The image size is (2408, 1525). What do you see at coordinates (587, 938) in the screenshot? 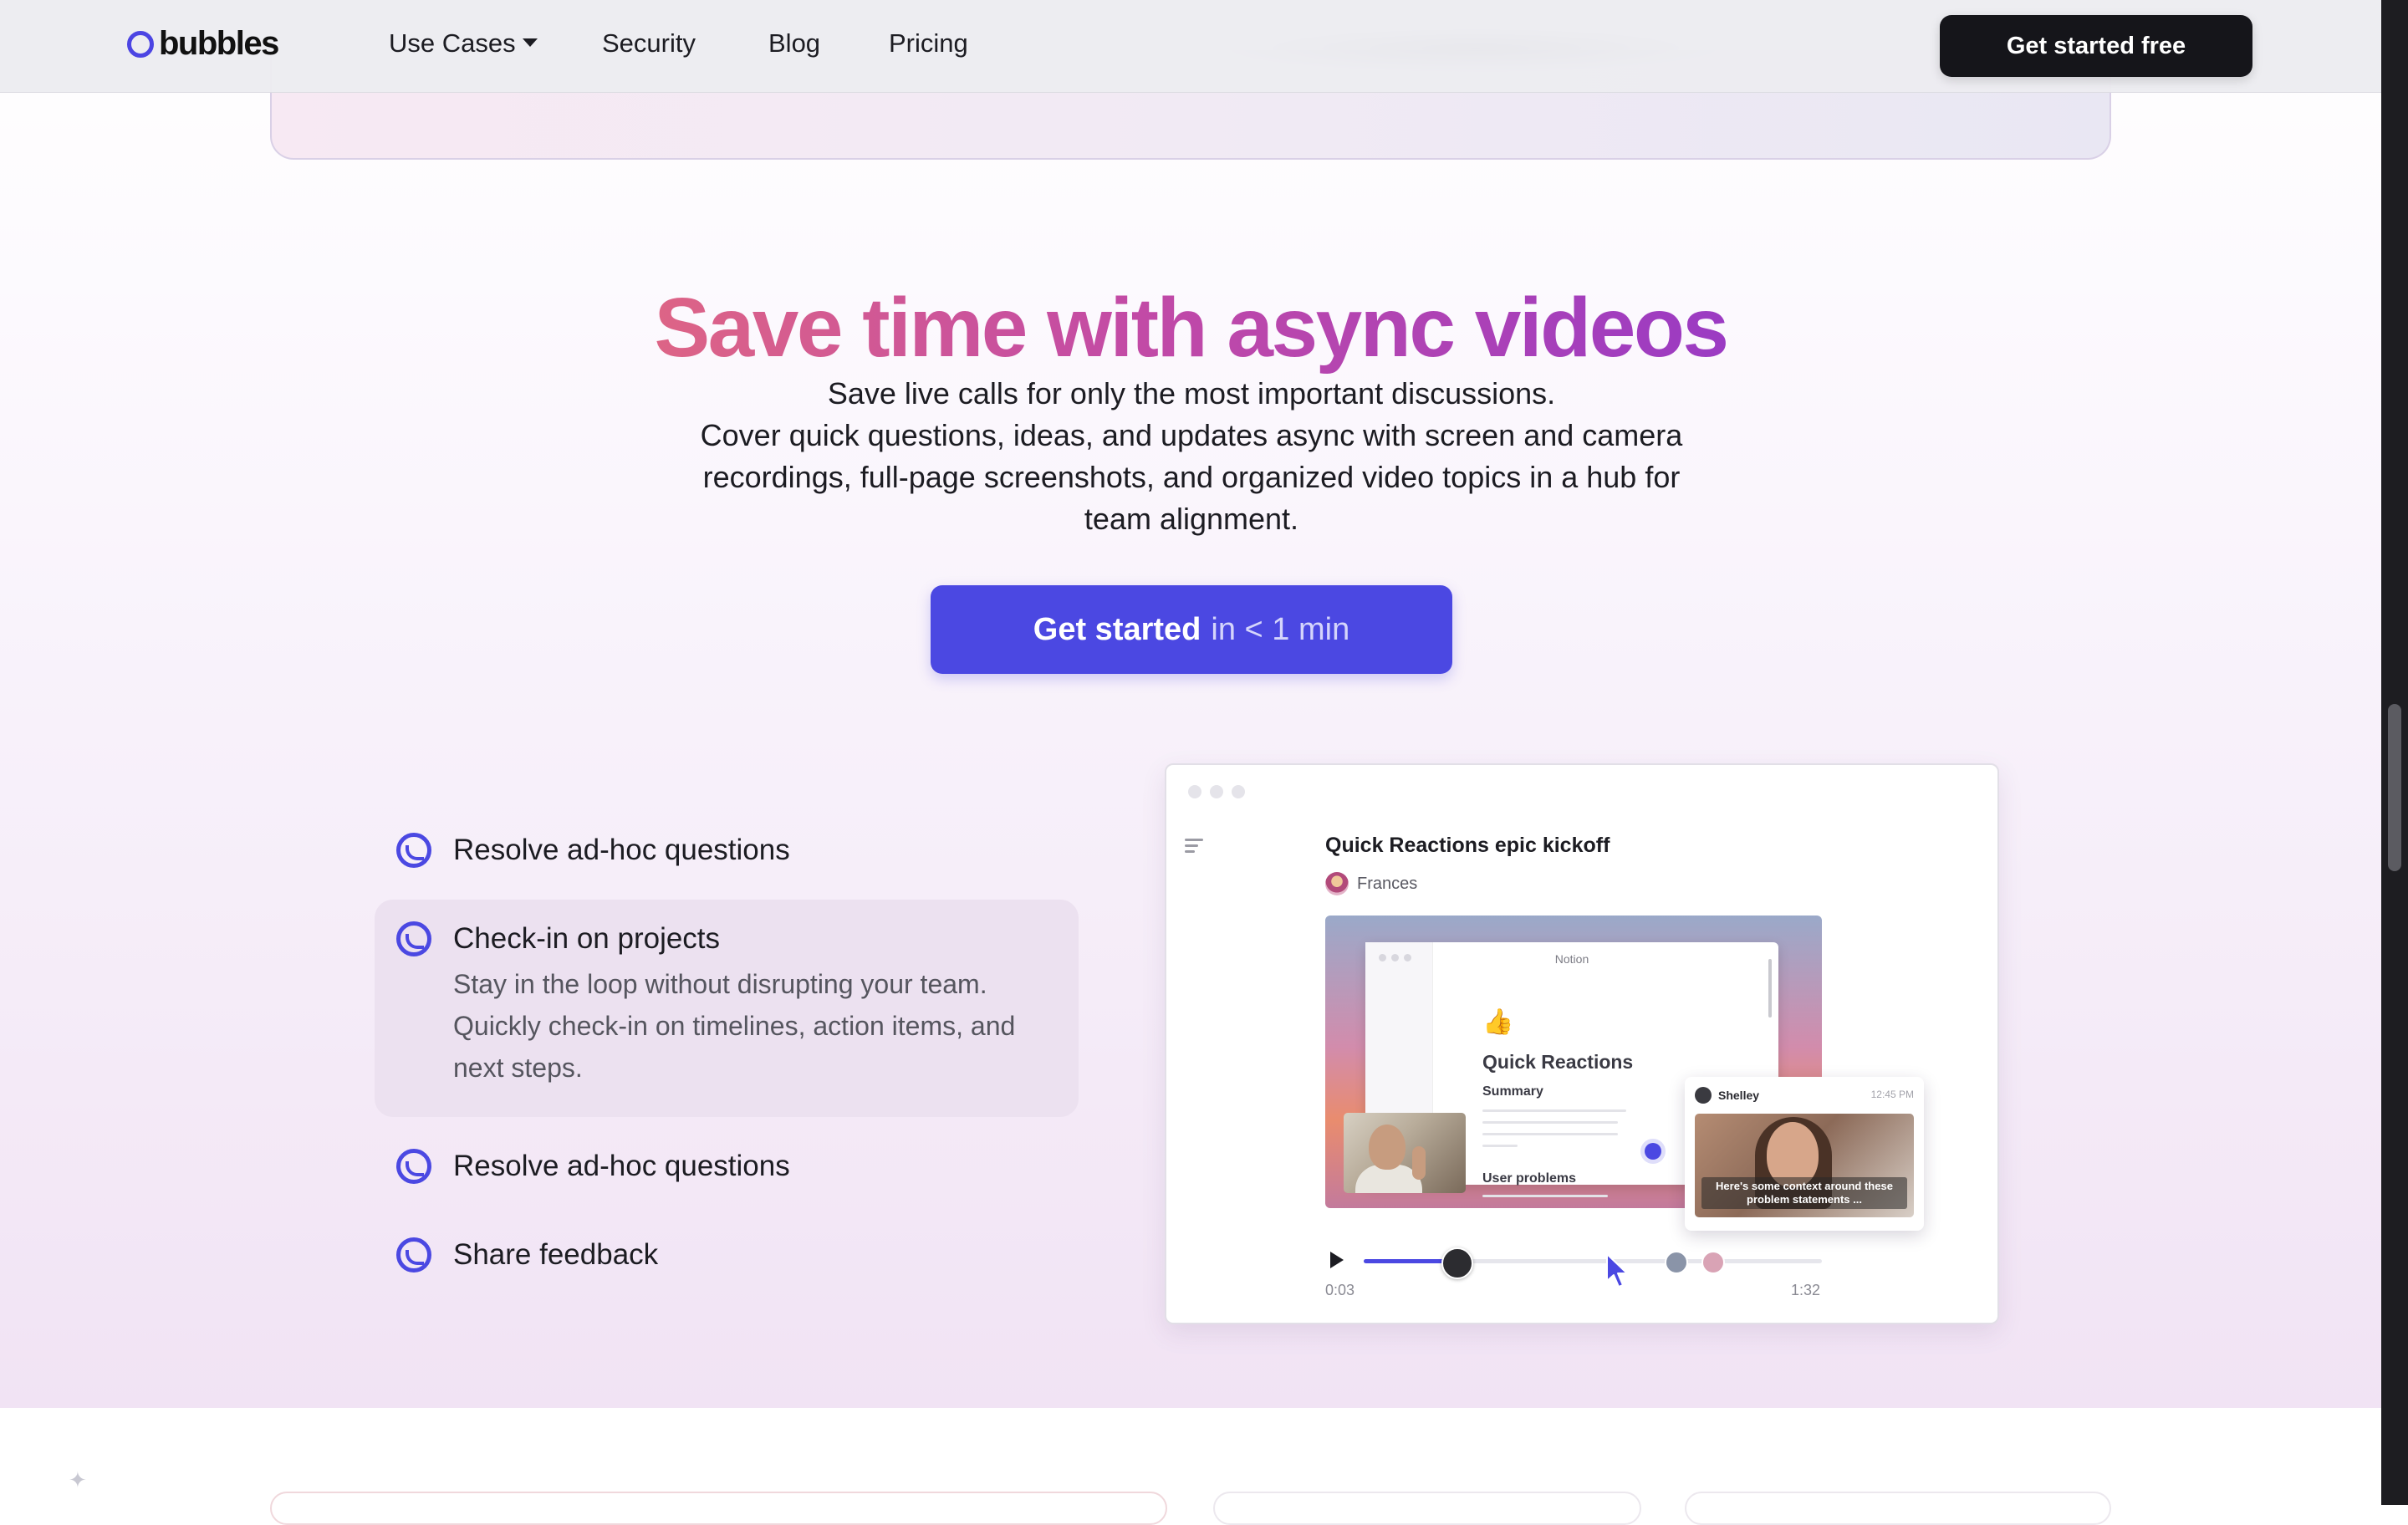
I see `feature-title: Check-in on projects` at bounding box center [587, 938].